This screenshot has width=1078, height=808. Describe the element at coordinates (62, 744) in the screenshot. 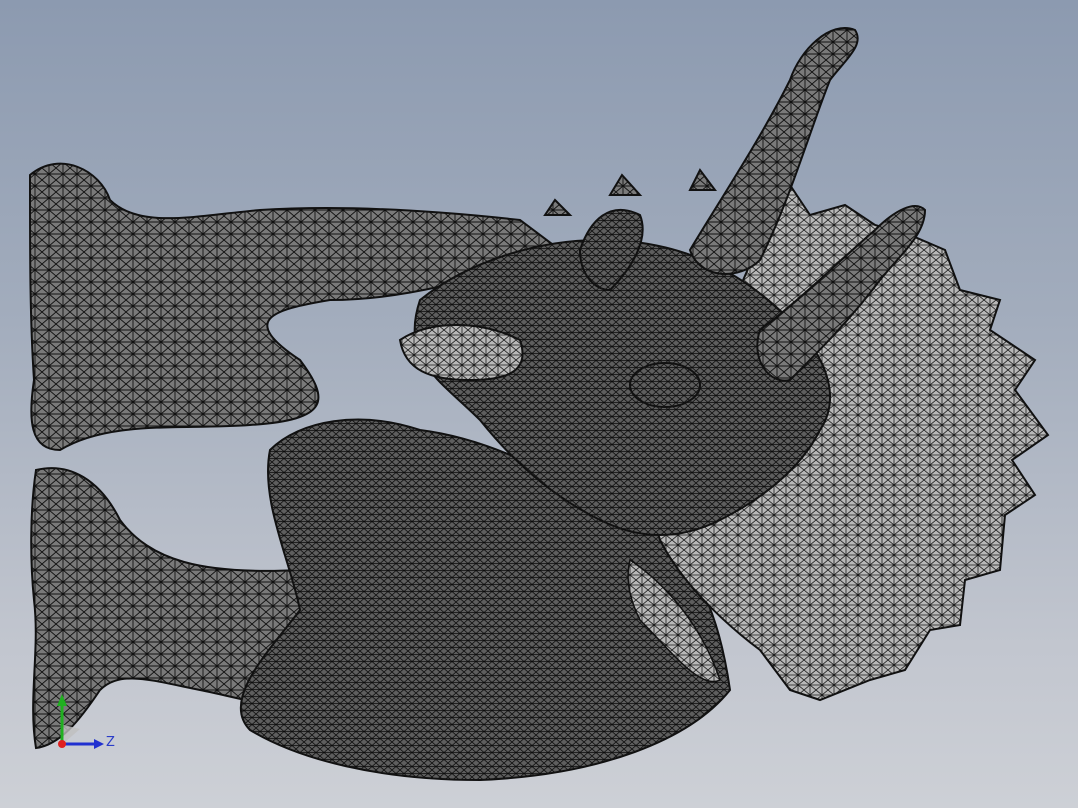

I see `x-axis-point` at that location.